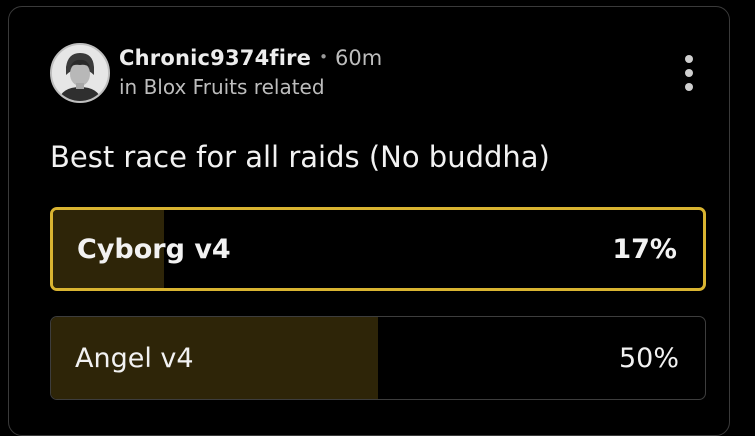  I want to click on poll-option-label: Angel v4, so click(134, 358).